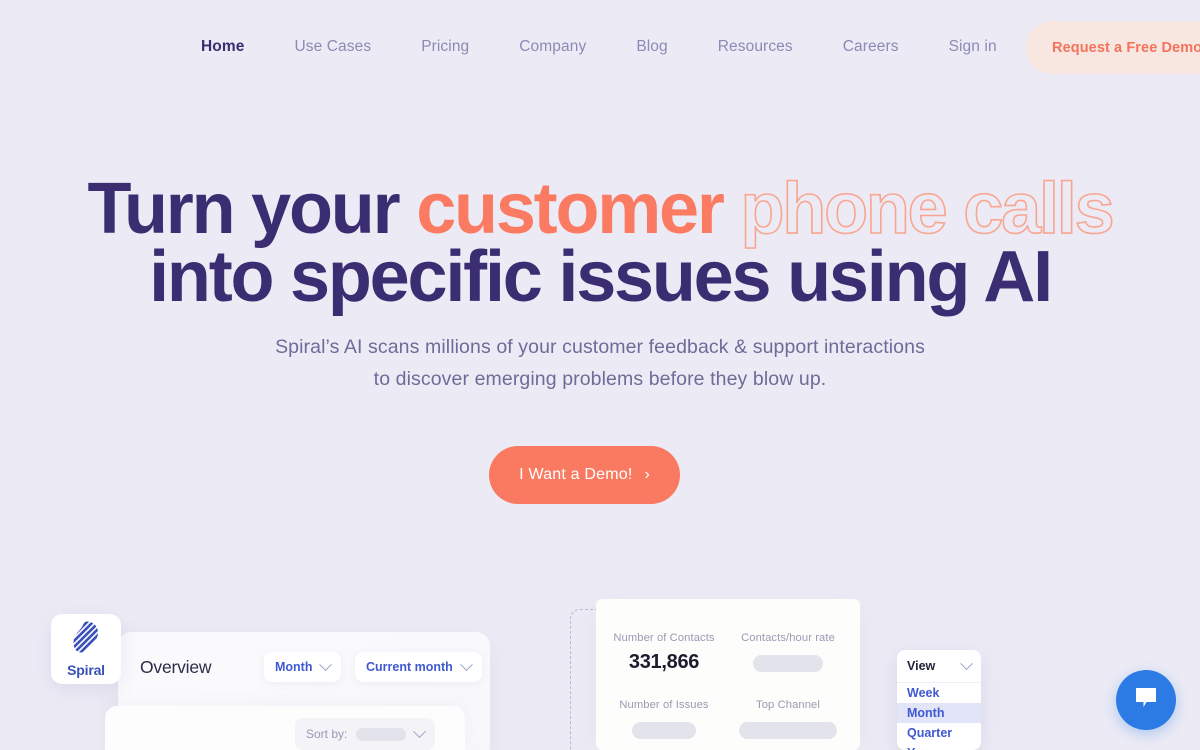 The width and height of the screenshot is (1200, 750). Describe the element at coordinates (445, 47) in the screenshot. I see `nav-item-pricing: Pricing` at that location.